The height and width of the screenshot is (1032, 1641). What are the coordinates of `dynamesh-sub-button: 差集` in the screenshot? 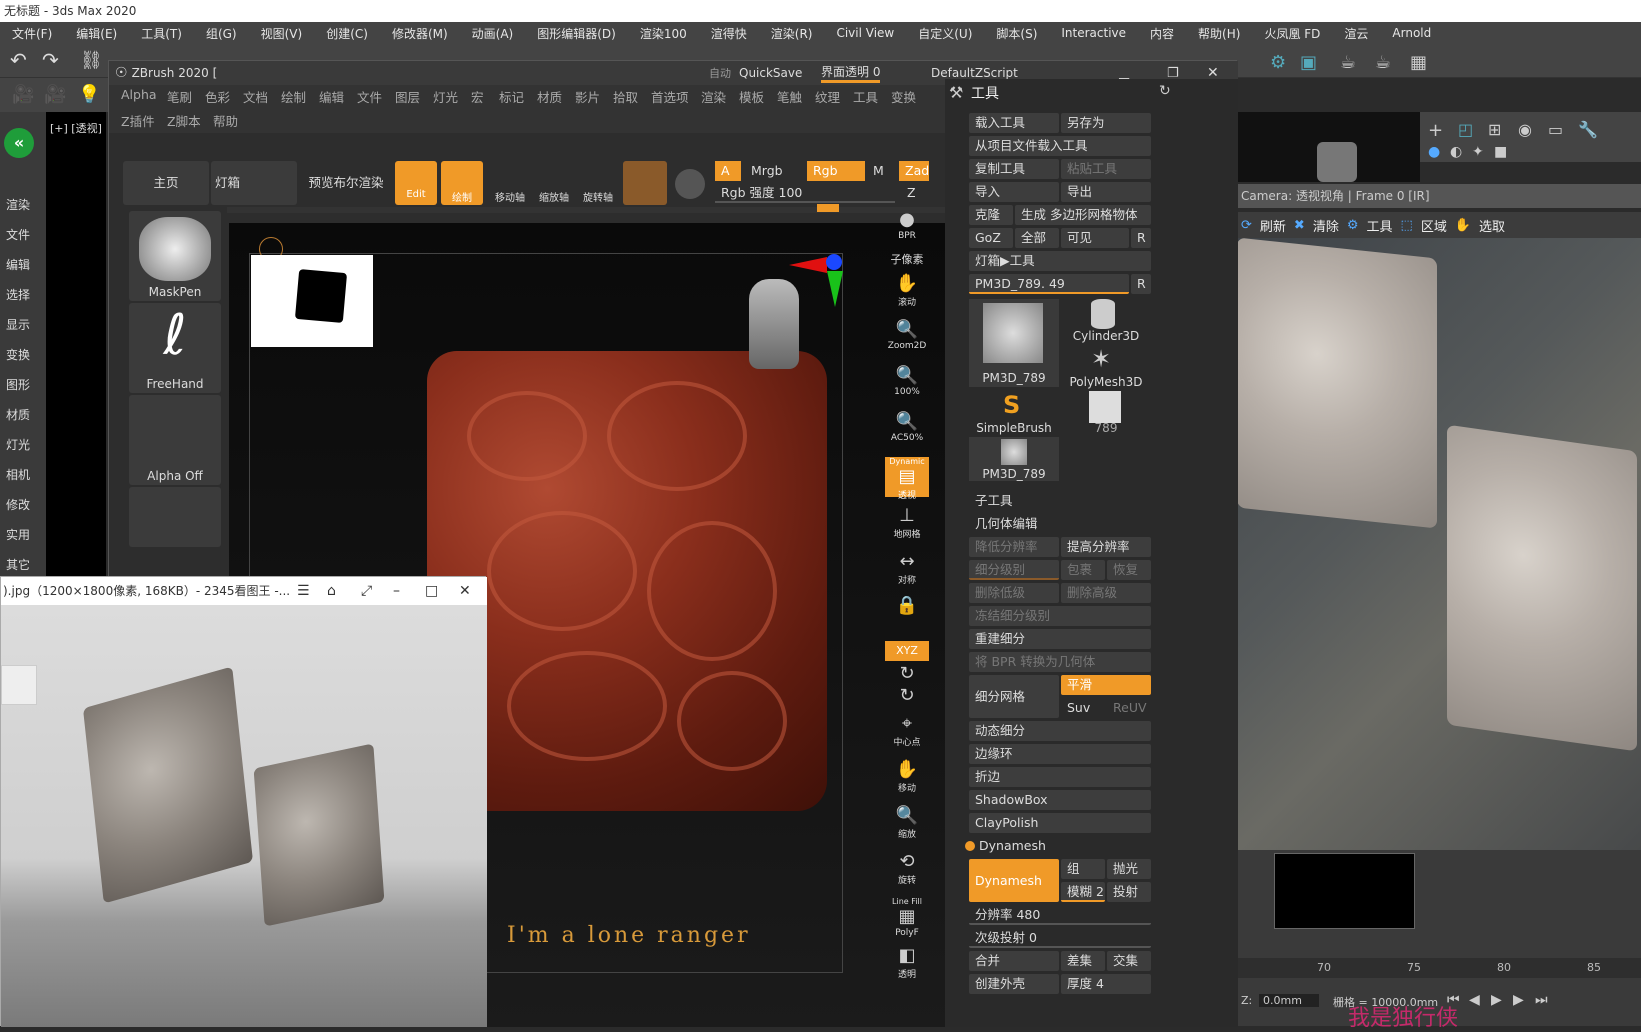 It's located at (1083, 961).